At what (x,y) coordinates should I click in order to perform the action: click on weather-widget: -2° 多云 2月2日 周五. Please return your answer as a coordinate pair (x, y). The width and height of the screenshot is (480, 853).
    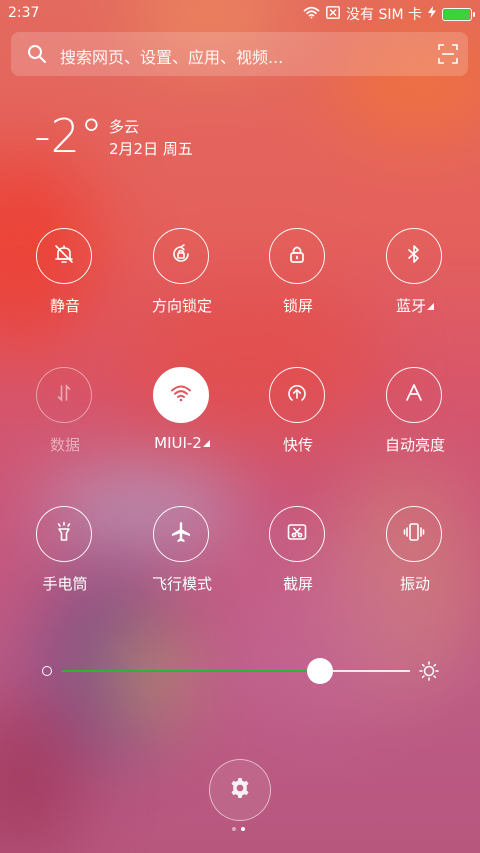
    Looking at the image, I should click on (184, 140).